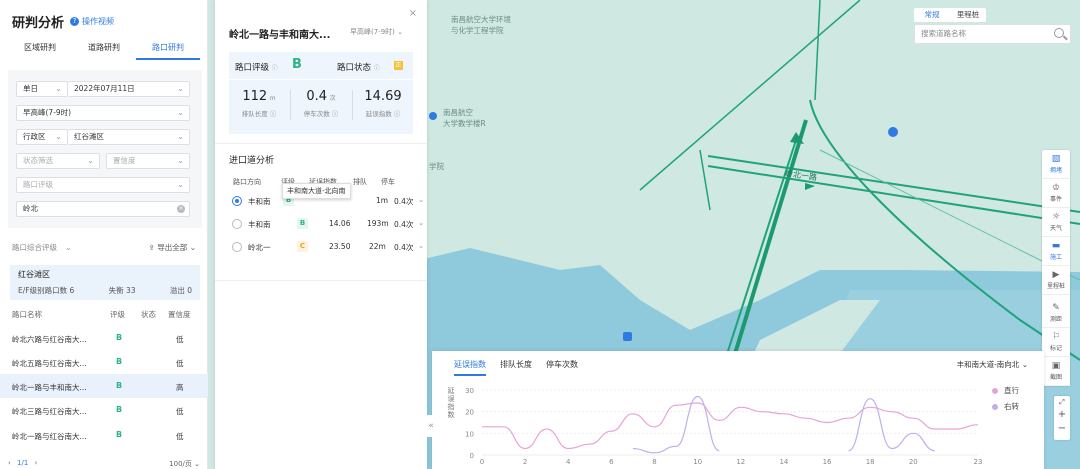 This screenshot has height=469, width=1080. What do you see at coordinates (1062, 402) in the screenshot?
I see `fullscreen-icon: ⤢` at bounding box center [1062, 402].